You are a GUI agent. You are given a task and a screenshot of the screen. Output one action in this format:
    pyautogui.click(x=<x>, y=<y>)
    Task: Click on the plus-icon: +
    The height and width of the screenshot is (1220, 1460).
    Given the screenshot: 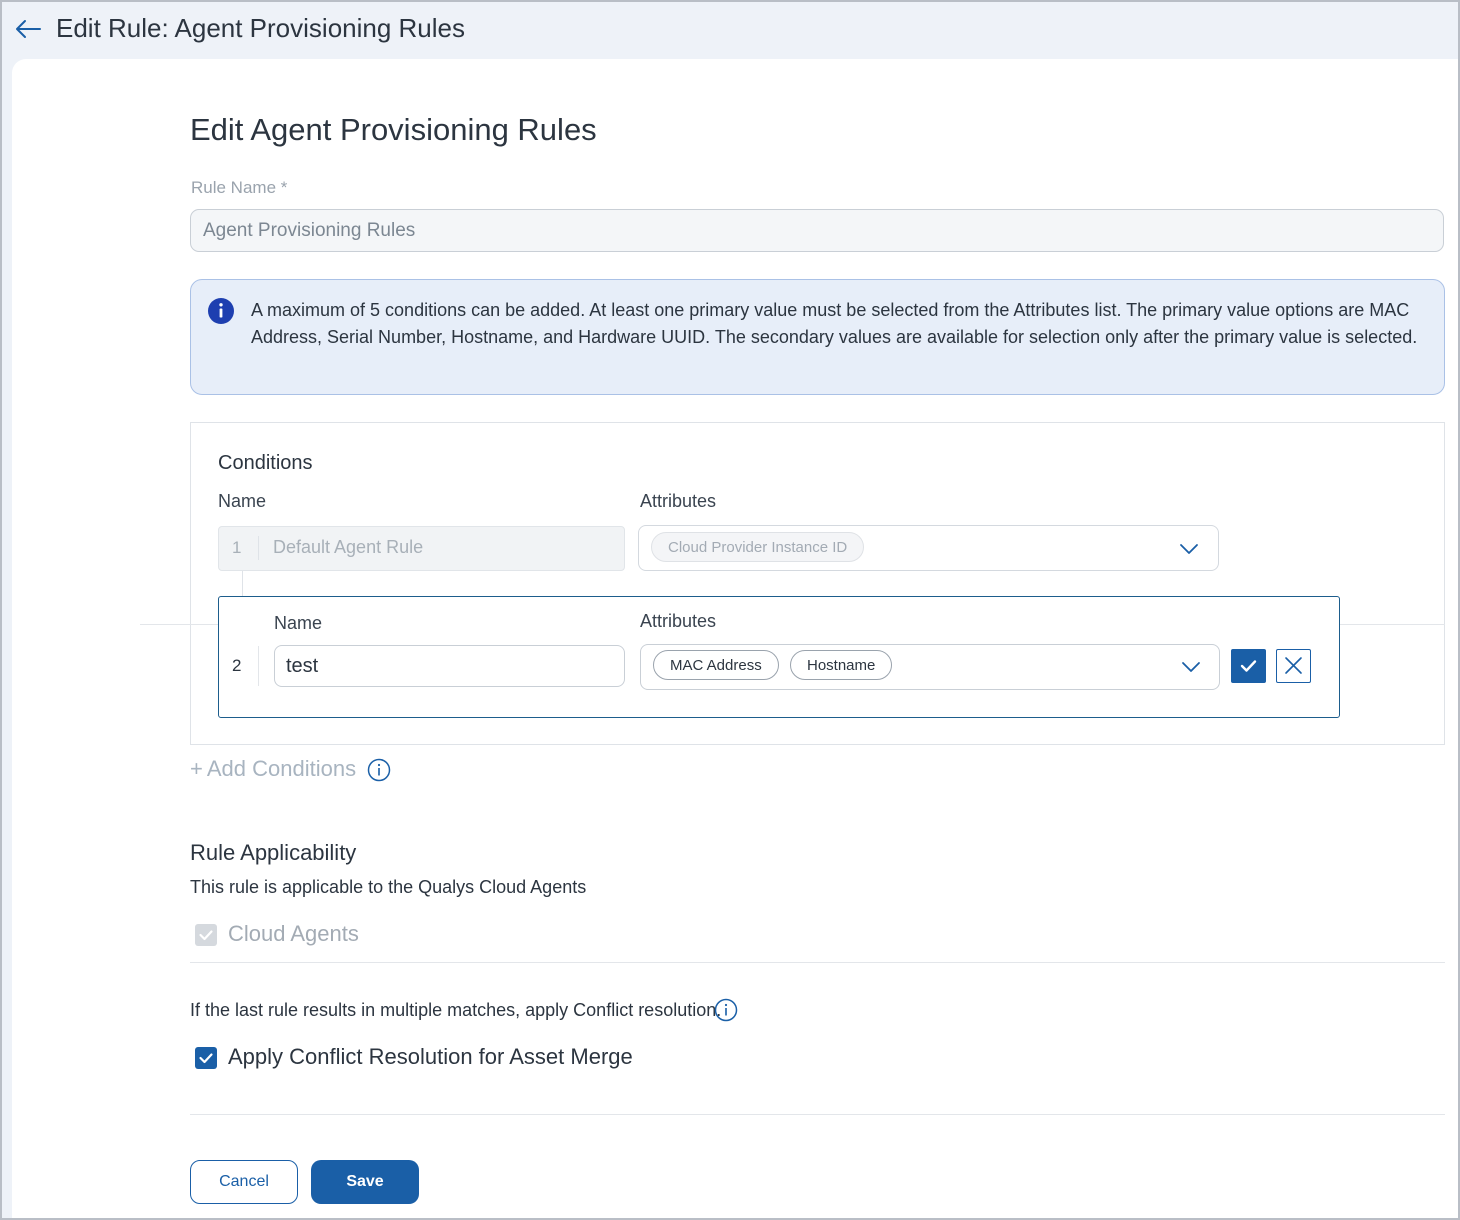 What is the action you would take?
    pyautogui.click(x=196, y=768)
    